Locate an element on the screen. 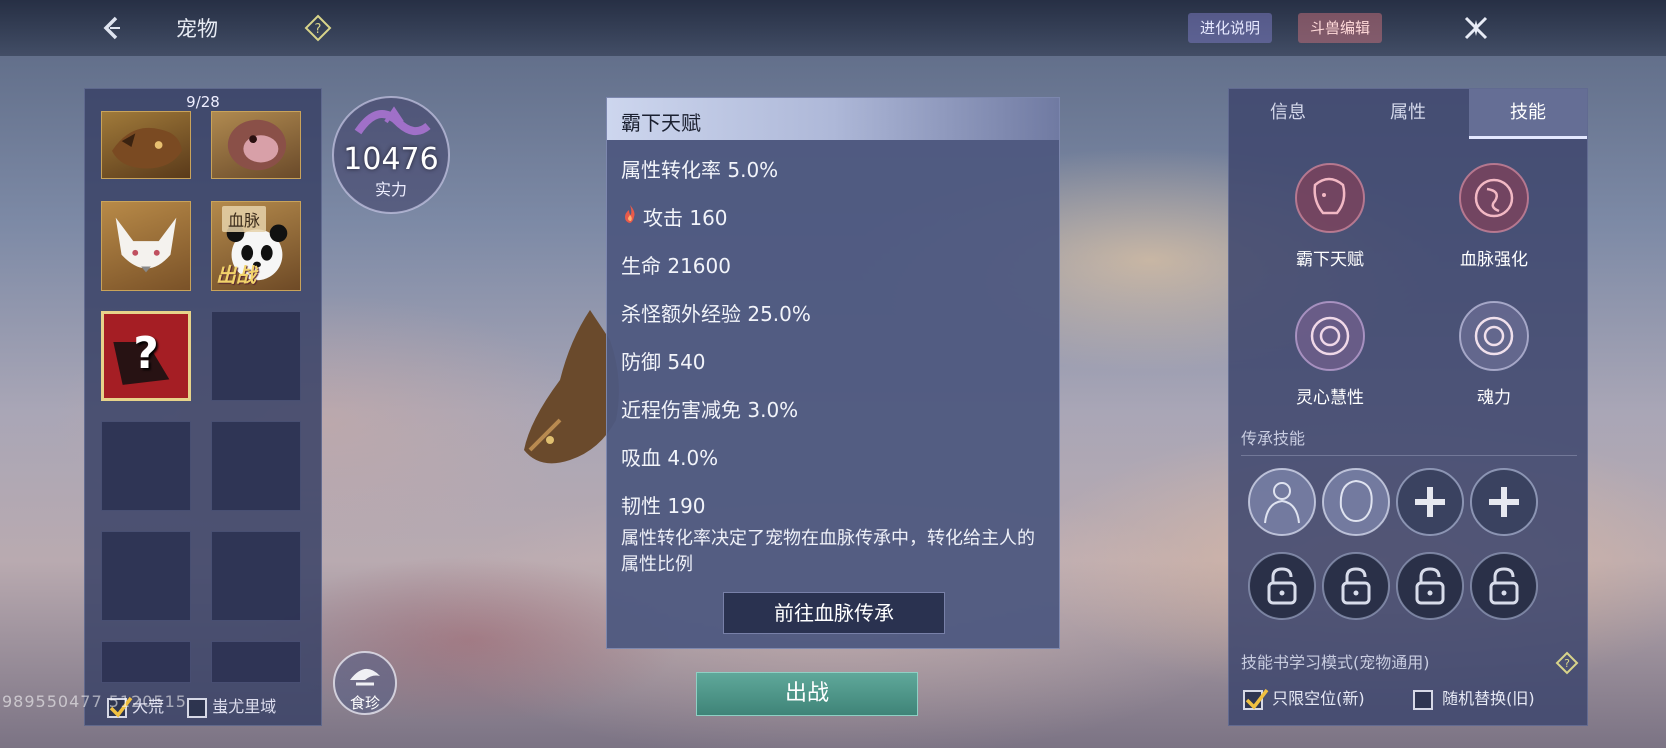 This screenshot has height=748, width=1666. pet-slot-panda: 血脉 出战 is located at coordinates (256, 246).